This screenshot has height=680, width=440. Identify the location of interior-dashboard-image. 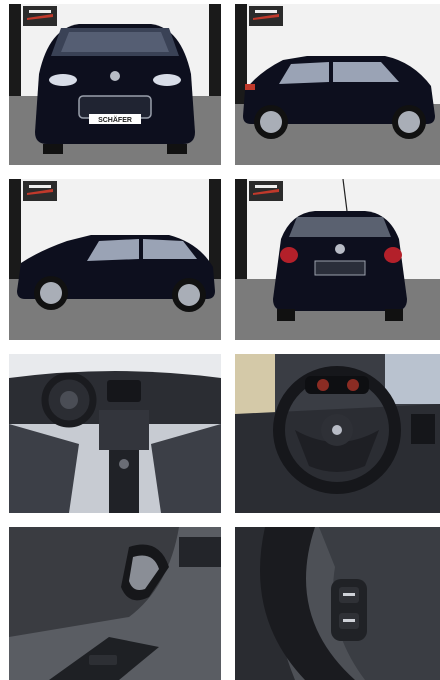
(115, 433).